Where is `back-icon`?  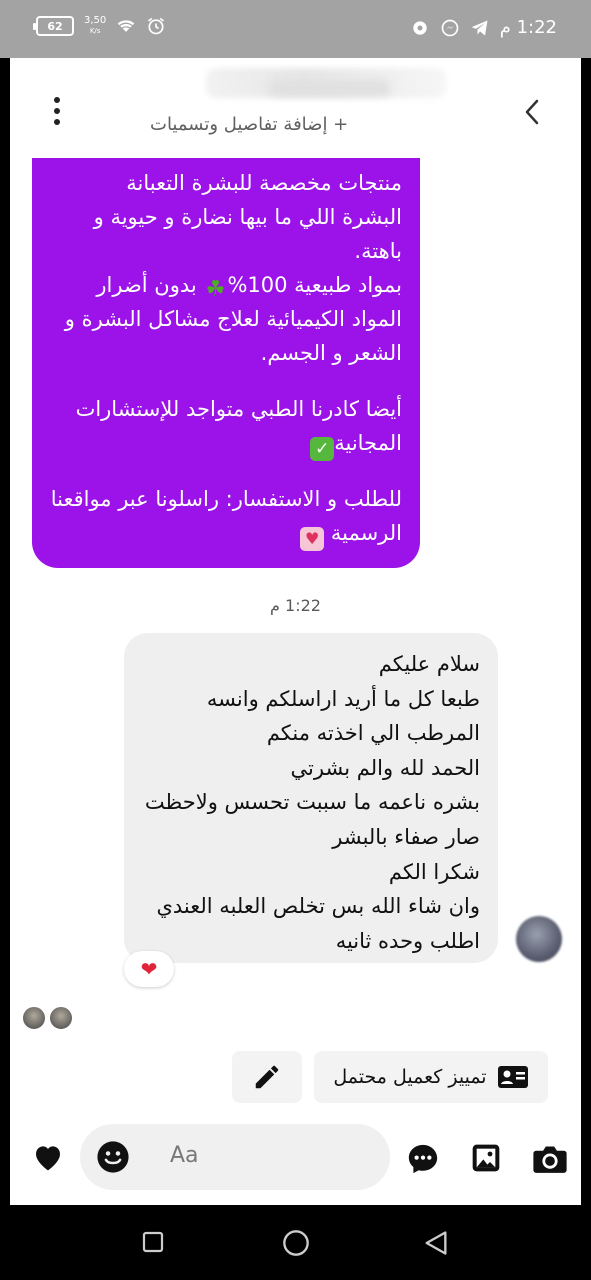 back-icon is located at coordinates (436, 1243).